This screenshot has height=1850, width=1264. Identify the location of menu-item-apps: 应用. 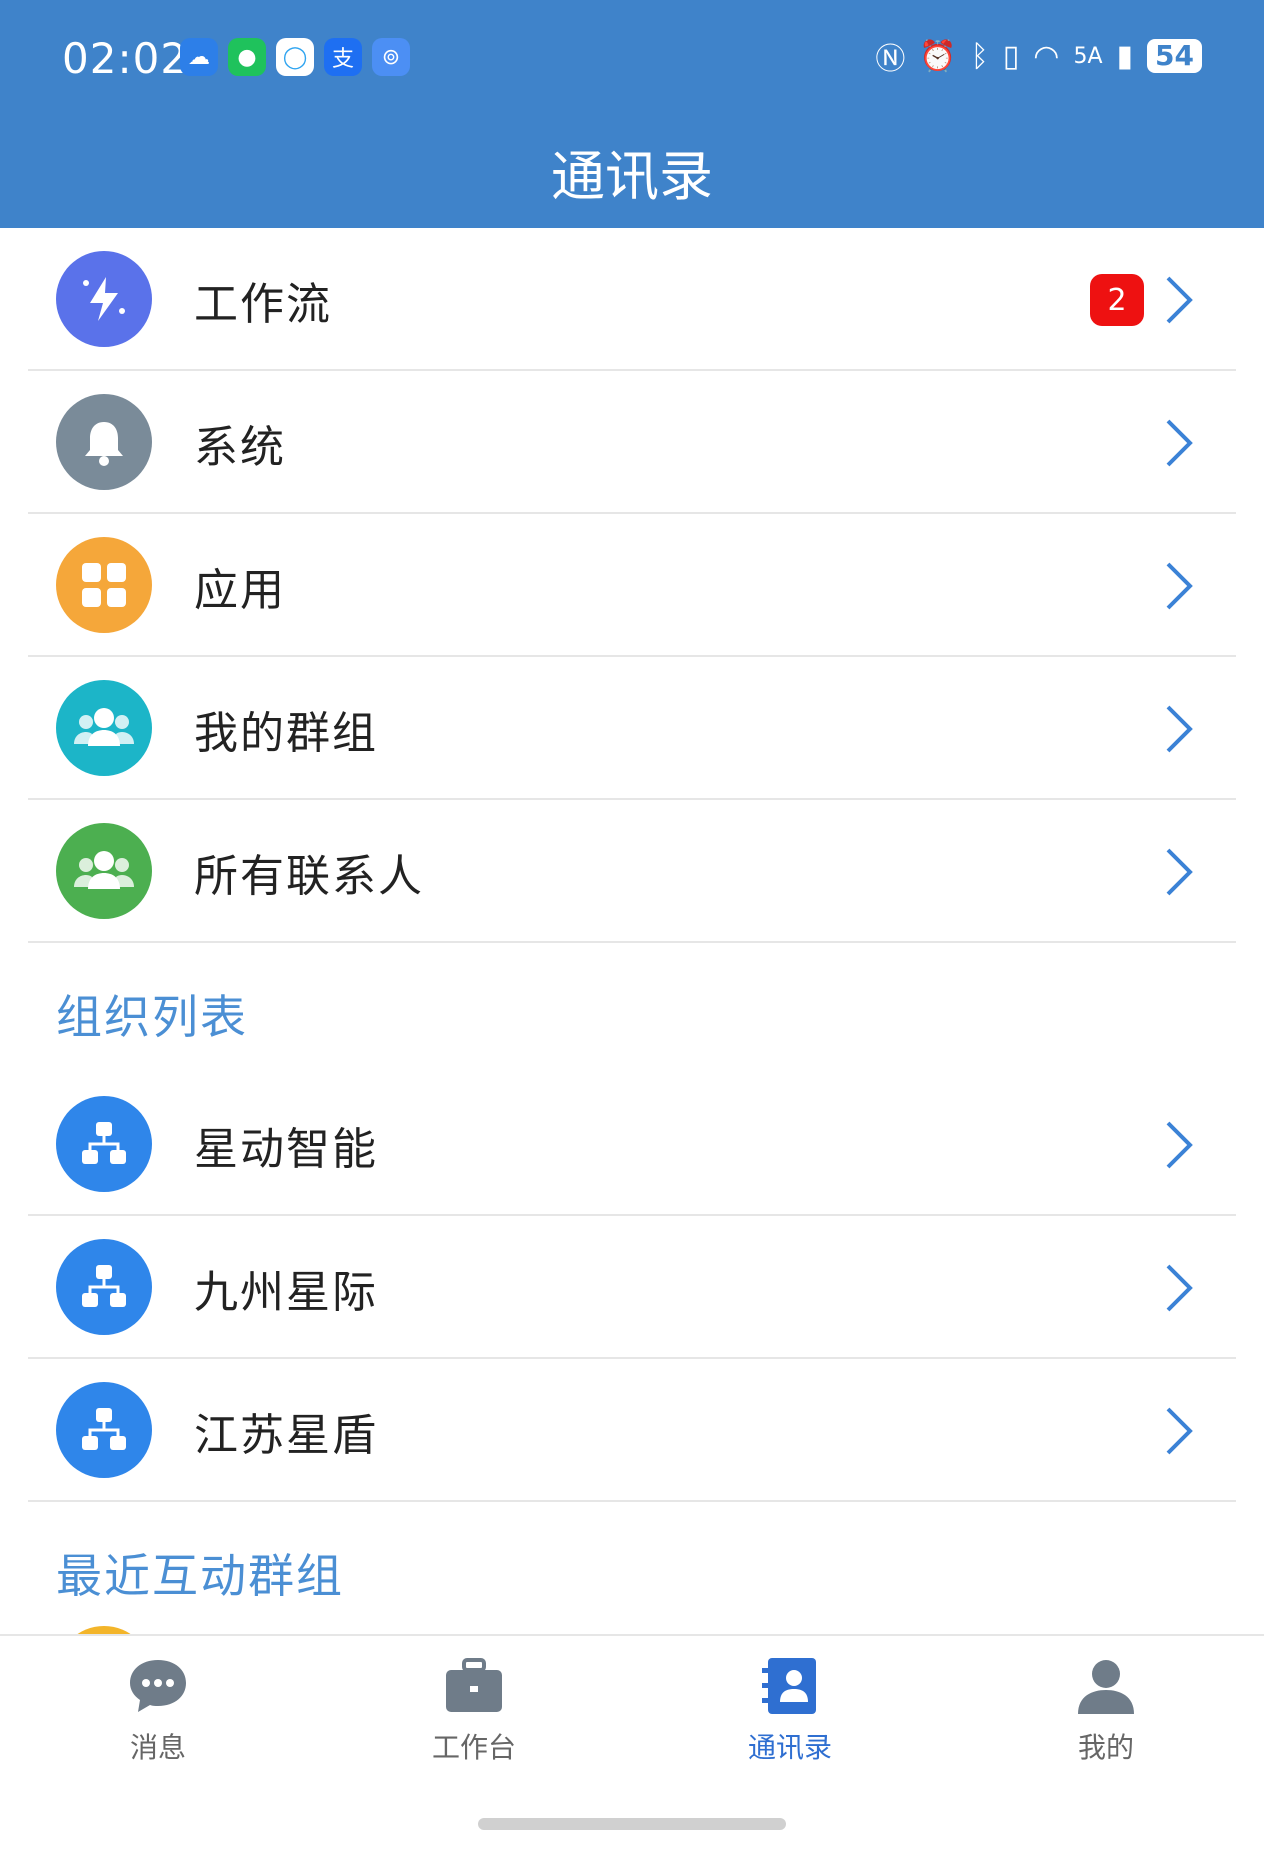
(632, 585).